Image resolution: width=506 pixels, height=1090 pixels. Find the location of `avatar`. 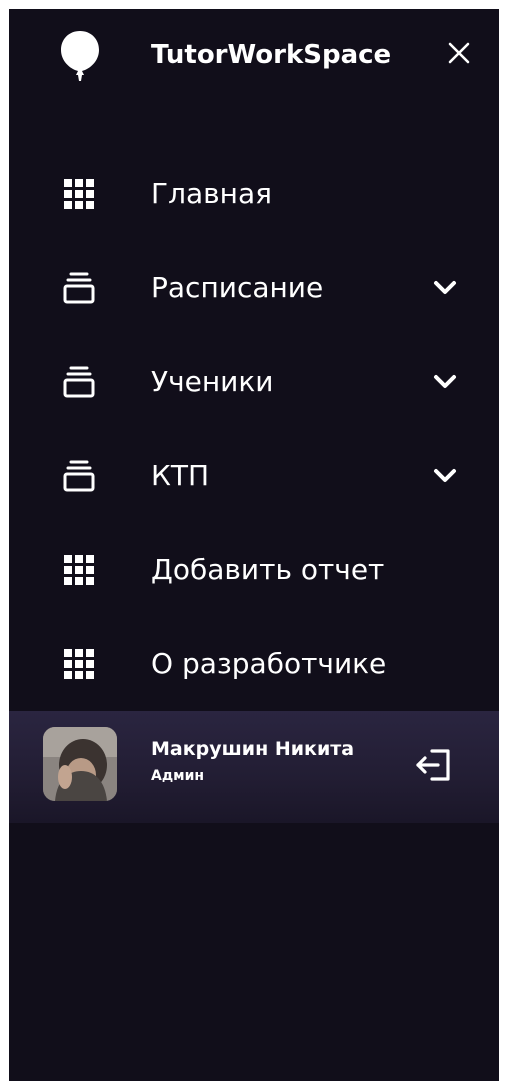

avatar is located at coordinates (80, 764).